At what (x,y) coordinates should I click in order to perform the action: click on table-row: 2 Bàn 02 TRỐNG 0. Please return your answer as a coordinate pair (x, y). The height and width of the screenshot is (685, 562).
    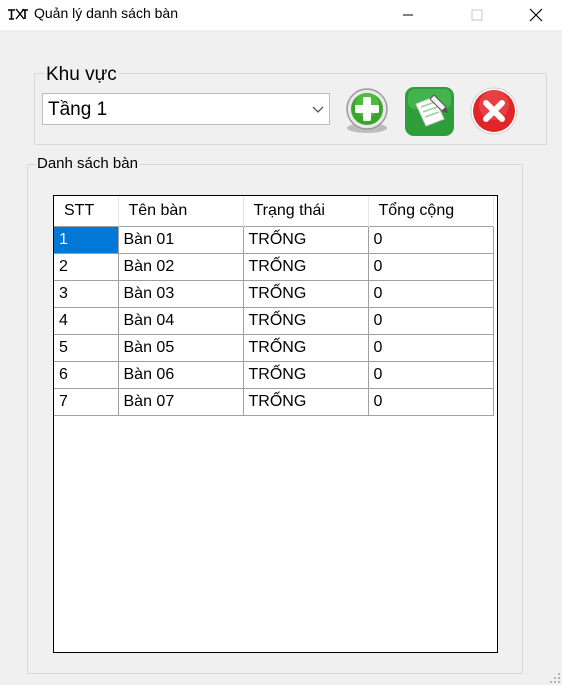
    Looking at the image, I should click on (274, 267).